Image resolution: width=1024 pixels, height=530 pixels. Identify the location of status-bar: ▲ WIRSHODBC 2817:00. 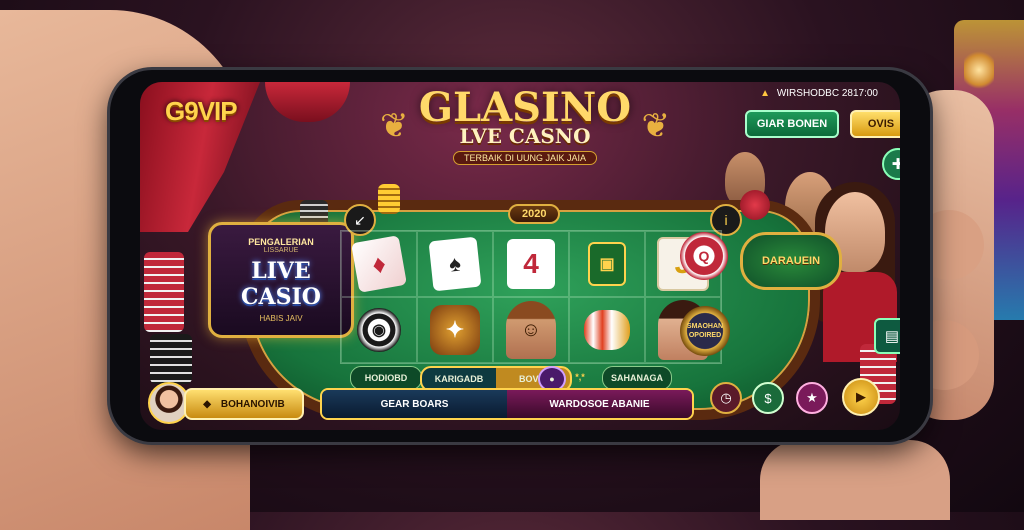
(819, 93).